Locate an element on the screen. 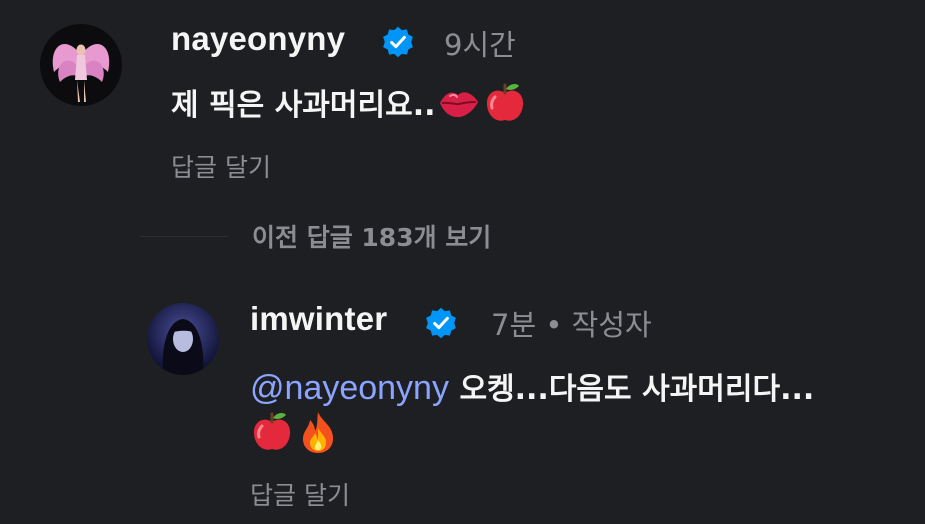  comment-timestamp: 7분 • 작성자 is located at coordinates (571, 325).